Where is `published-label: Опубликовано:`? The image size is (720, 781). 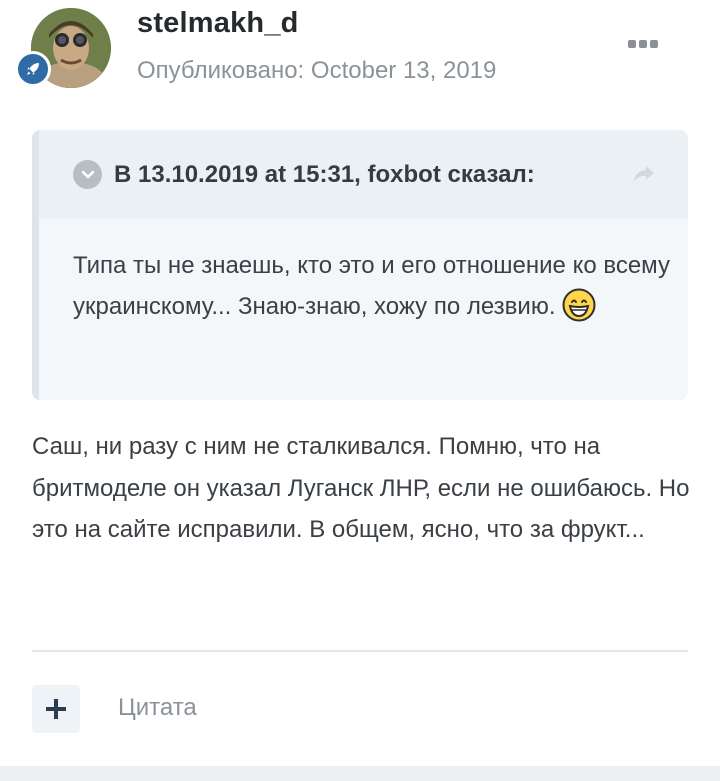
published-label: Опубликовано: is located at coordinates (221, 70).